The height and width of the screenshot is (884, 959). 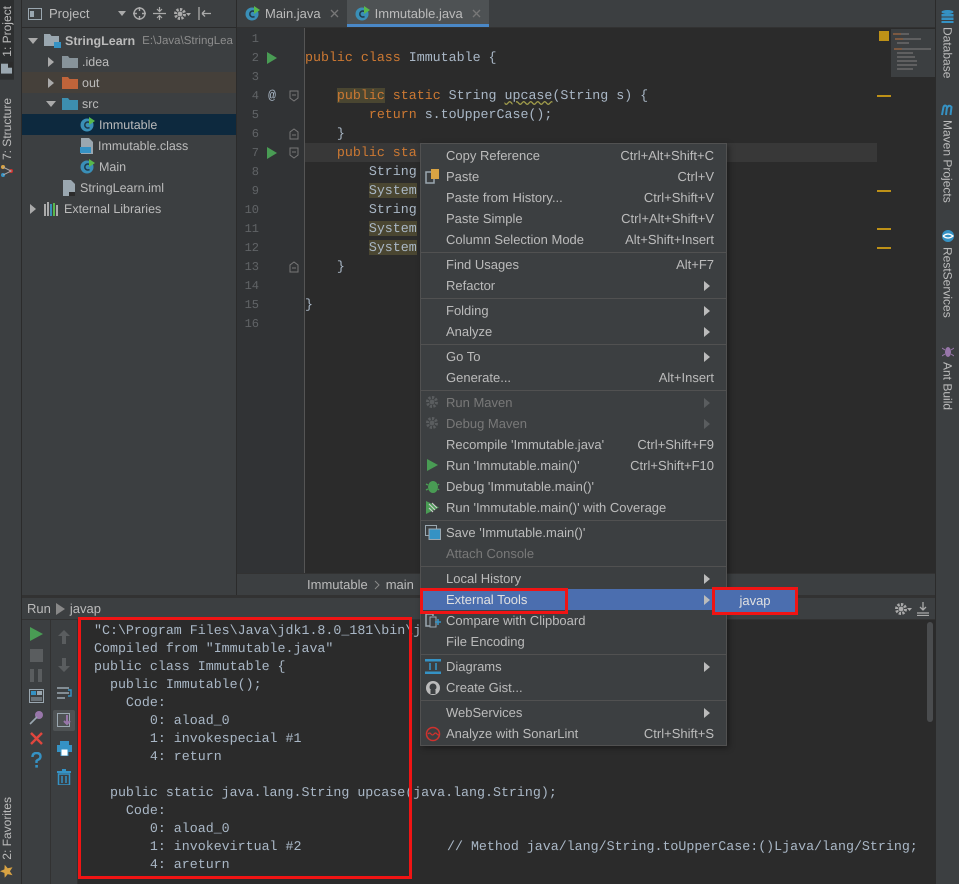 I want to click on menu-item: Diagrams, so click(x=573, y=666).